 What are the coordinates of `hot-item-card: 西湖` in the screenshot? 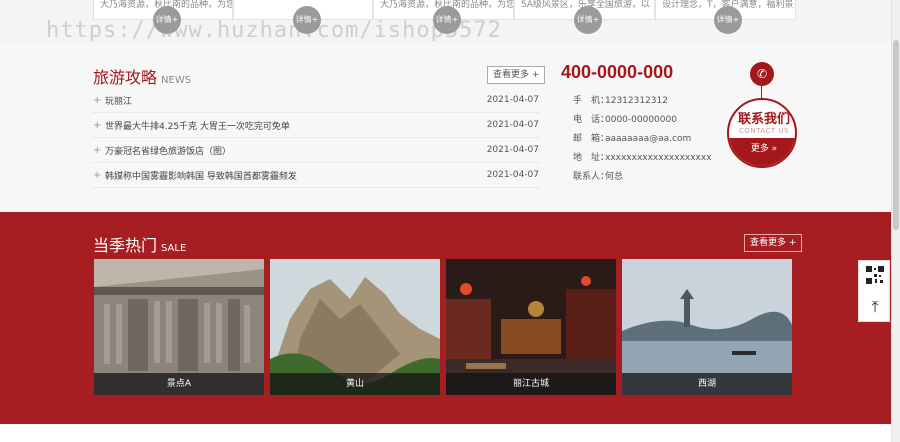 It's located at (707, 327).